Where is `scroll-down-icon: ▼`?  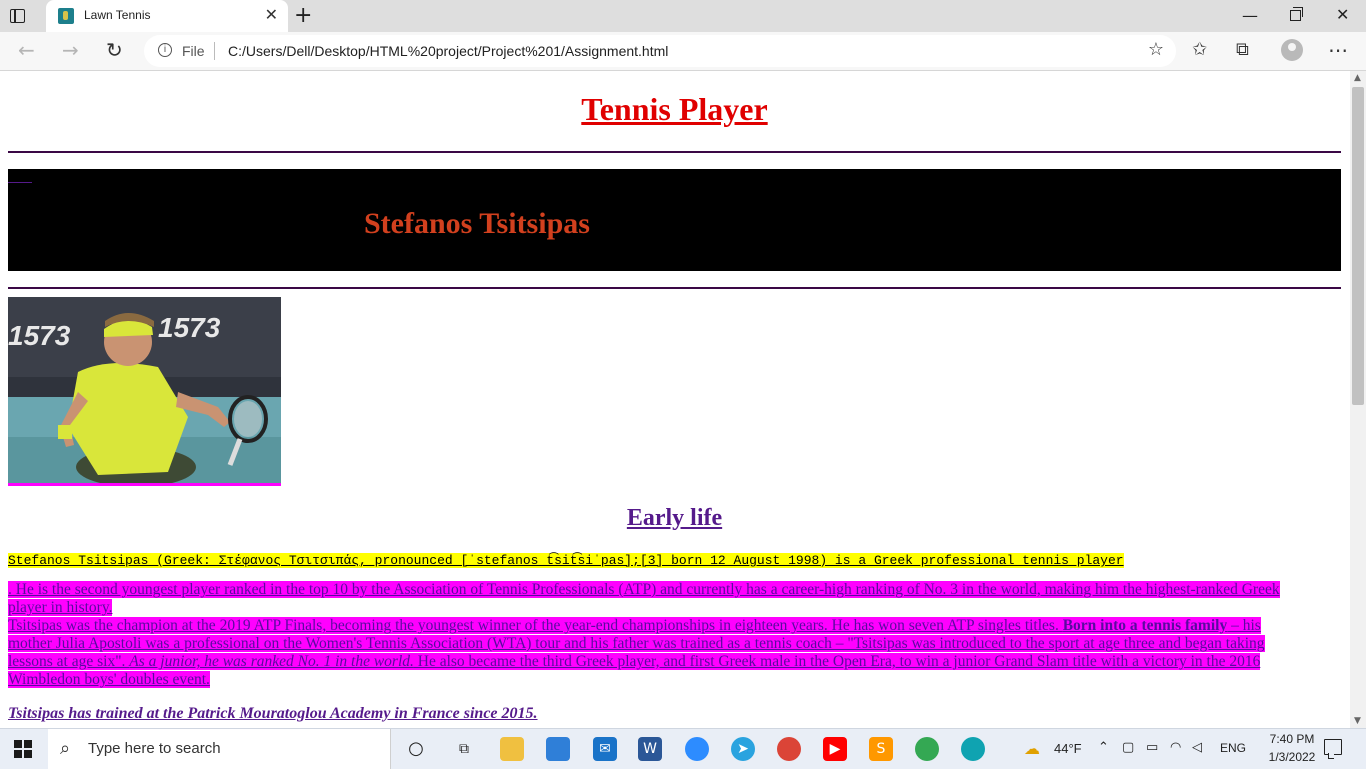 scroll-down-icon: ▼ is located at coordinates (1357, 721).